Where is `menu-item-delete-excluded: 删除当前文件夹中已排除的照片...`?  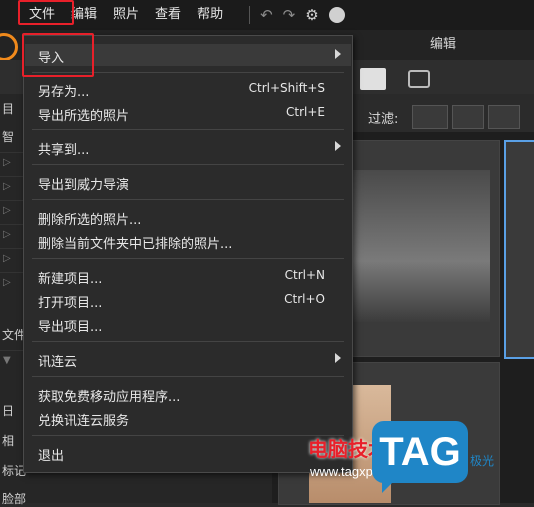
menu-item-delete-excluded: 删除当前文件夹中已排除的照片... is located at coordinates (188, 241).